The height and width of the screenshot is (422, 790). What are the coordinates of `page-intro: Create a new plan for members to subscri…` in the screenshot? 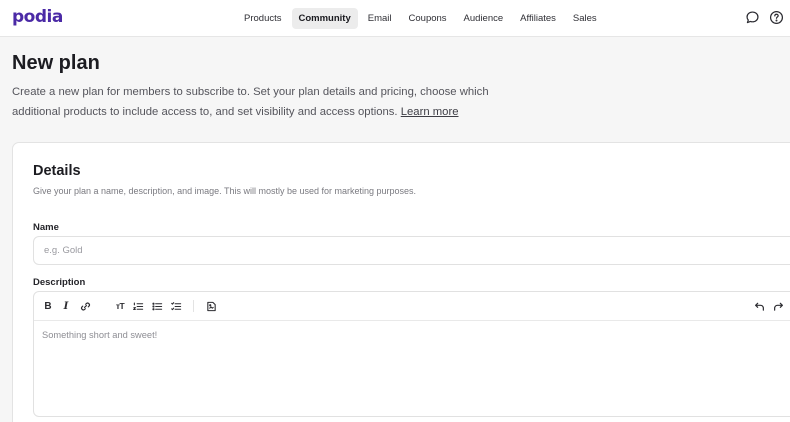 It's located at (262, 102).